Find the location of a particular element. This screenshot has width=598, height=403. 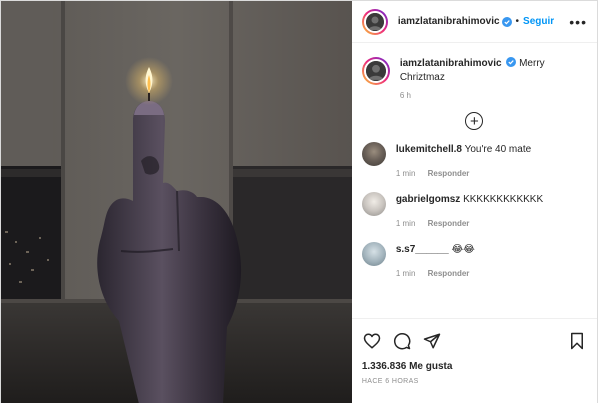

post-actions: 1.336.836 Me gusta HACE 6 HORAS is located at coordinates (474, 360).